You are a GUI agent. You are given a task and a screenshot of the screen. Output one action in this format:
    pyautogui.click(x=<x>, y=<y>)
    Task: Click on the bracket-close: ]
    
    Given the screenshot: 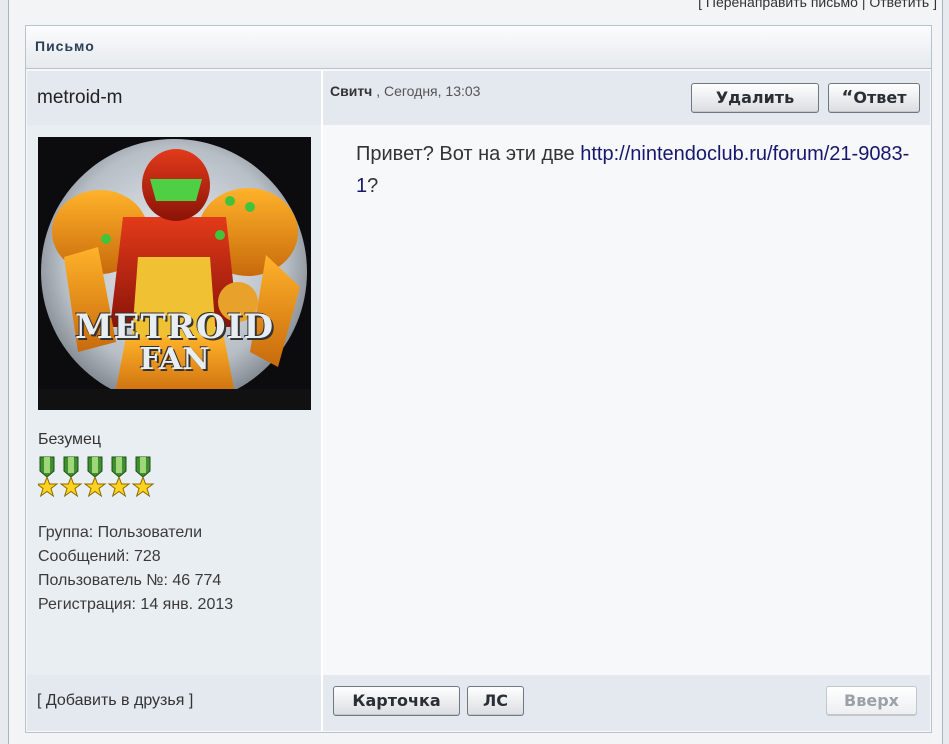 What is the action you would take?
    pyautogui.click(x=935, y=5)
    